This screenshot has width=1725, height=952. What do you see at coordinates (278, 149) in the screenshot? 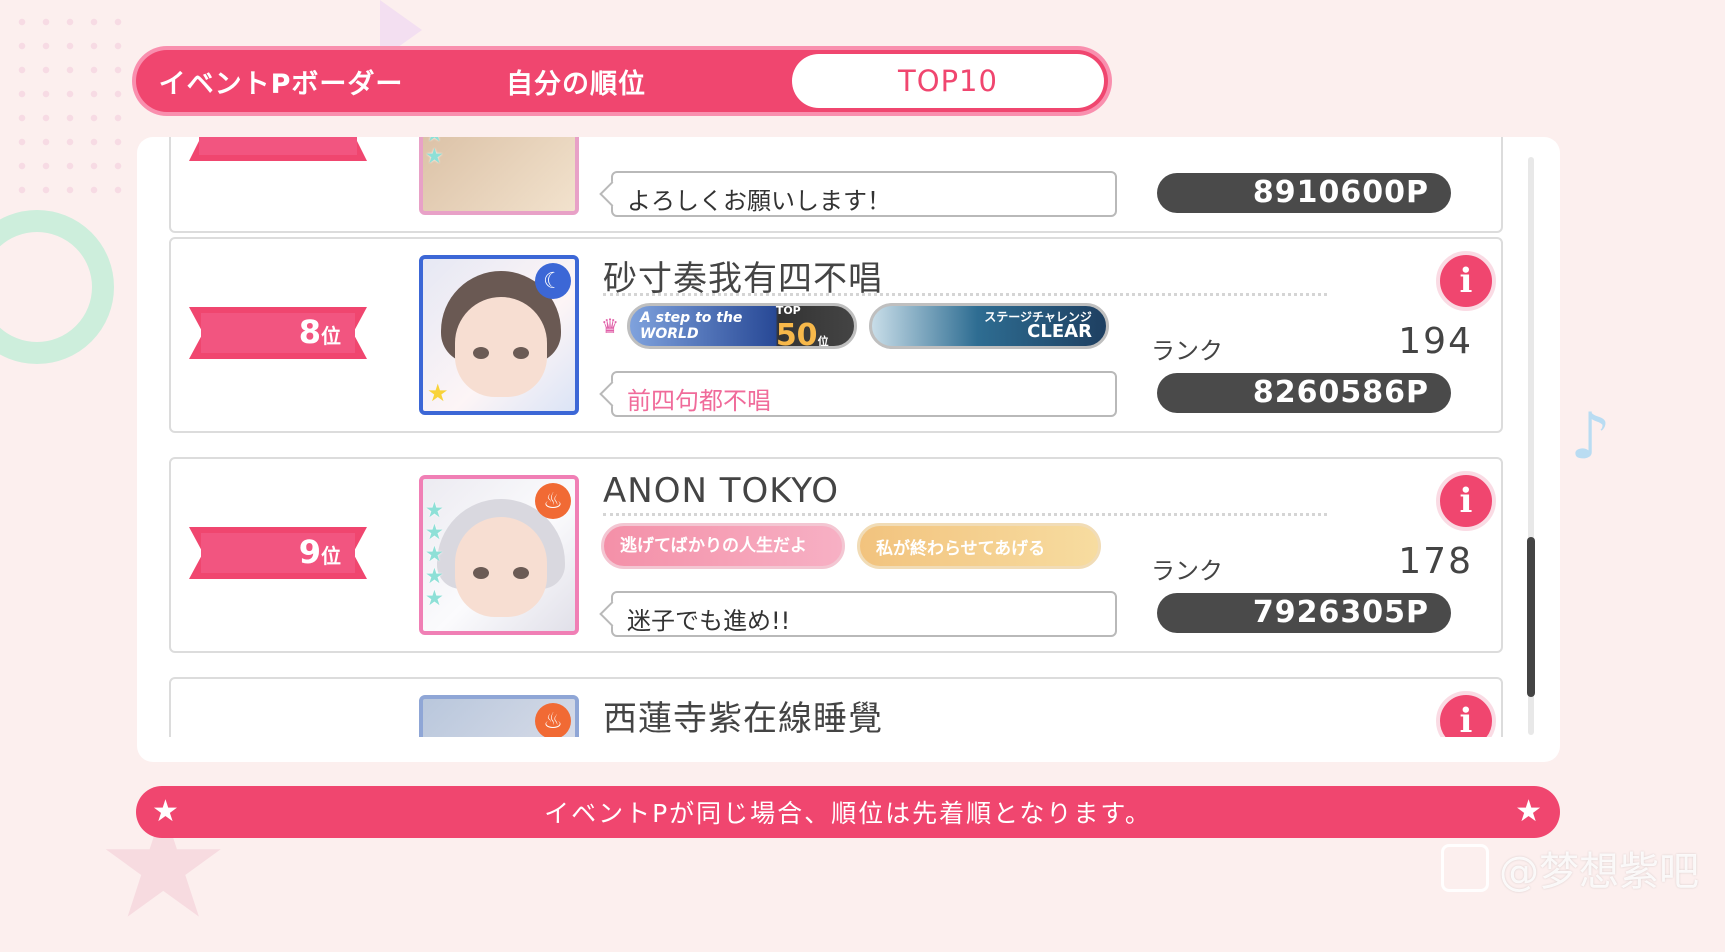
I see `rank-ribbon` at bounding box center [278, 149].